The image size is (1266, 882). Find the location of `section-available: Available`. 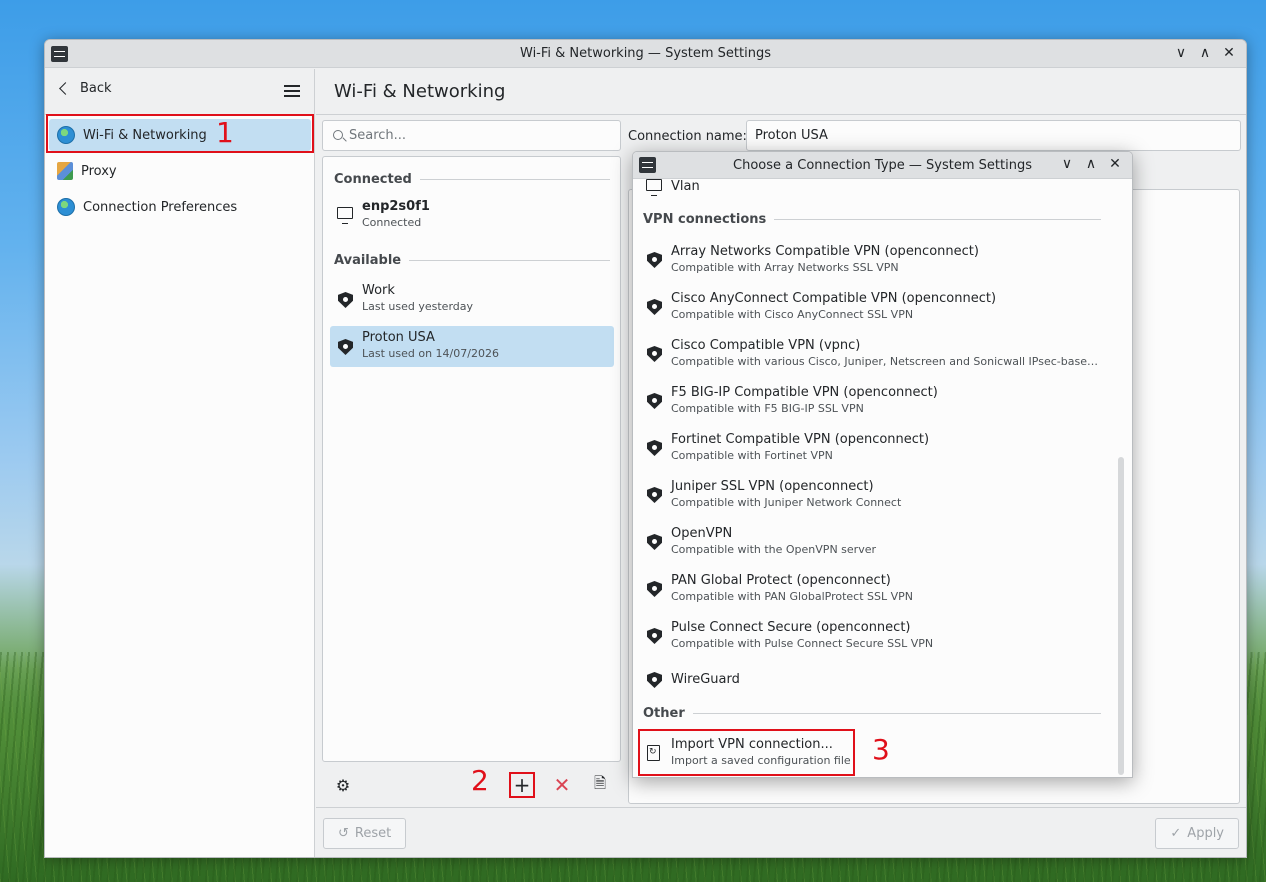

section-available: Available is located at coordinates (472, 260).